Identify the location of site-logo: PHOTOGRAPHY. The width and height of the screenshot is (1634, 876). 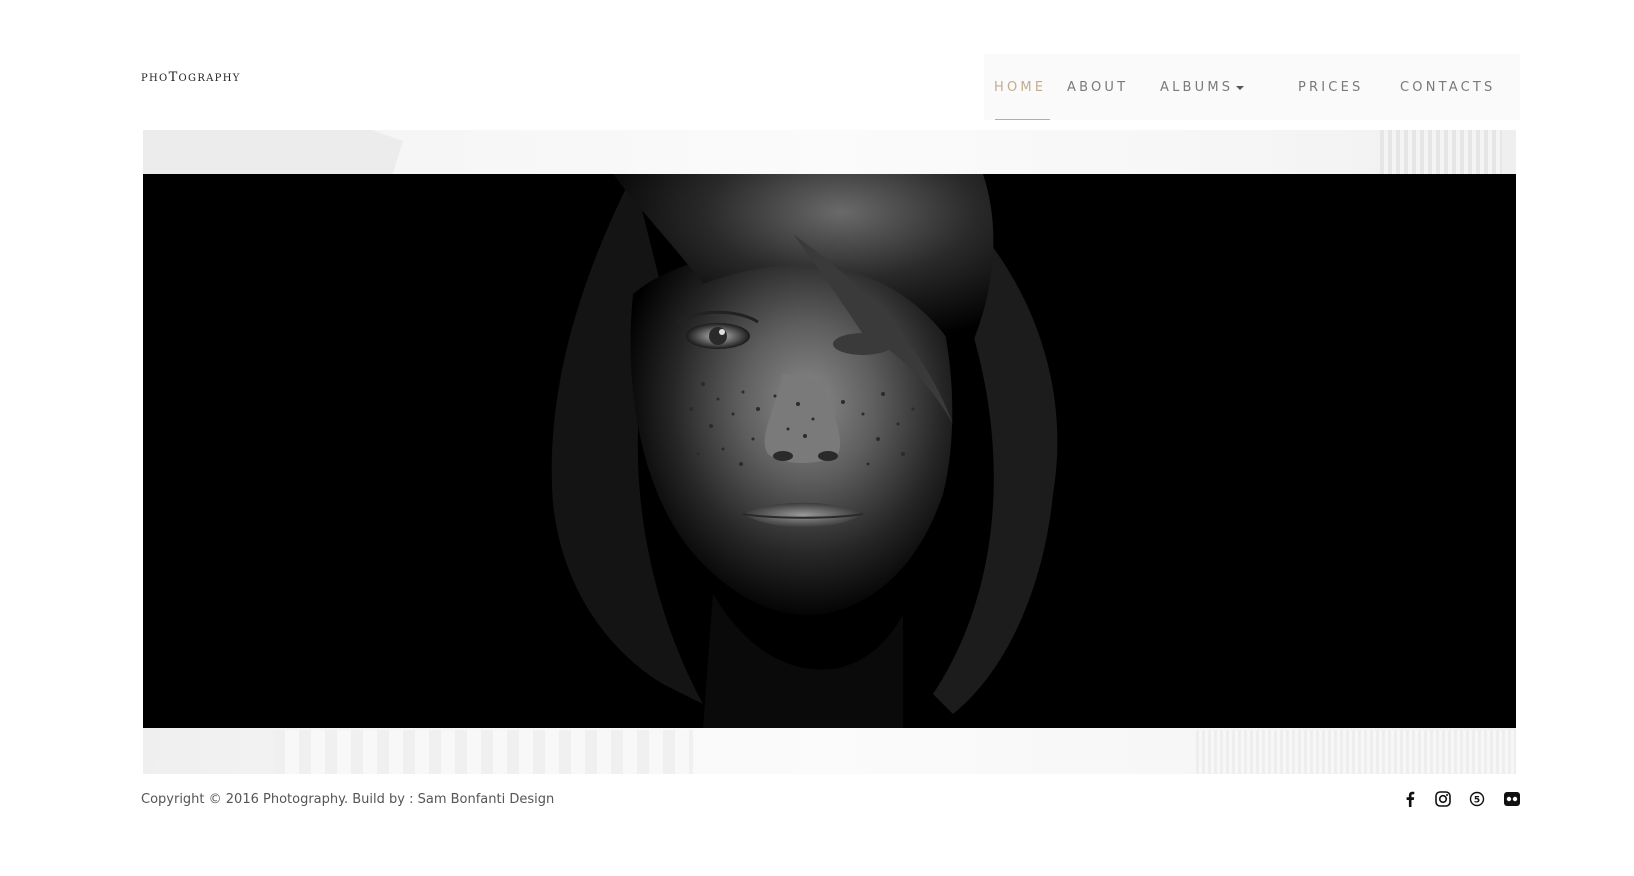
(191, 77).